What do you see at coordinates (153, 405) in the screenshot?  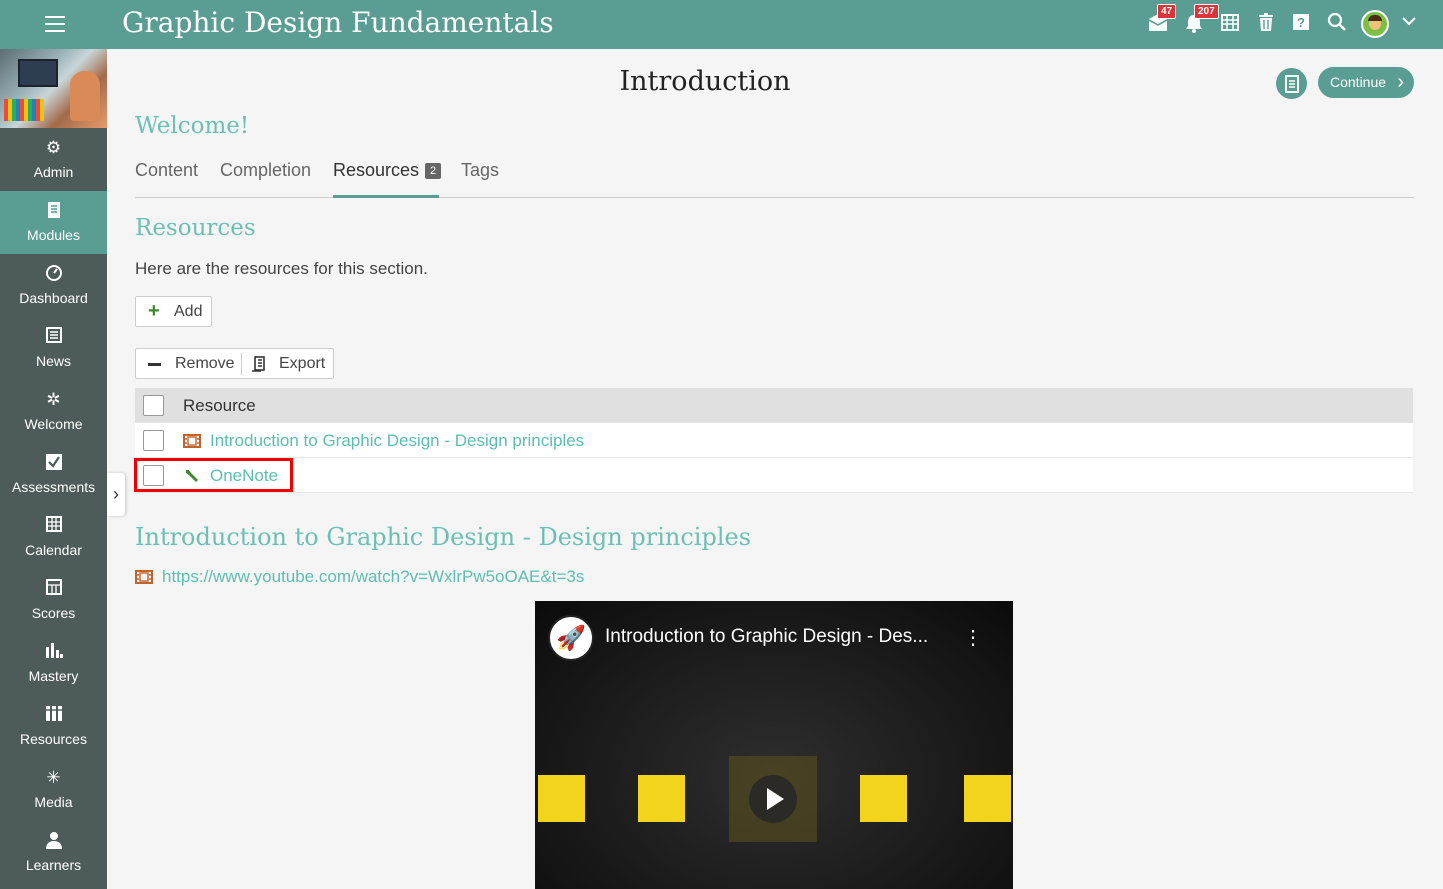 I see `select-all-checkbox` at bounding box center [153, 405].